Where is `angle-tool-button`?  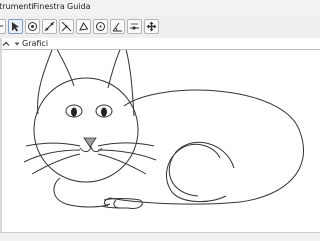
angle-tool-button is located at coordinates (117, 26).